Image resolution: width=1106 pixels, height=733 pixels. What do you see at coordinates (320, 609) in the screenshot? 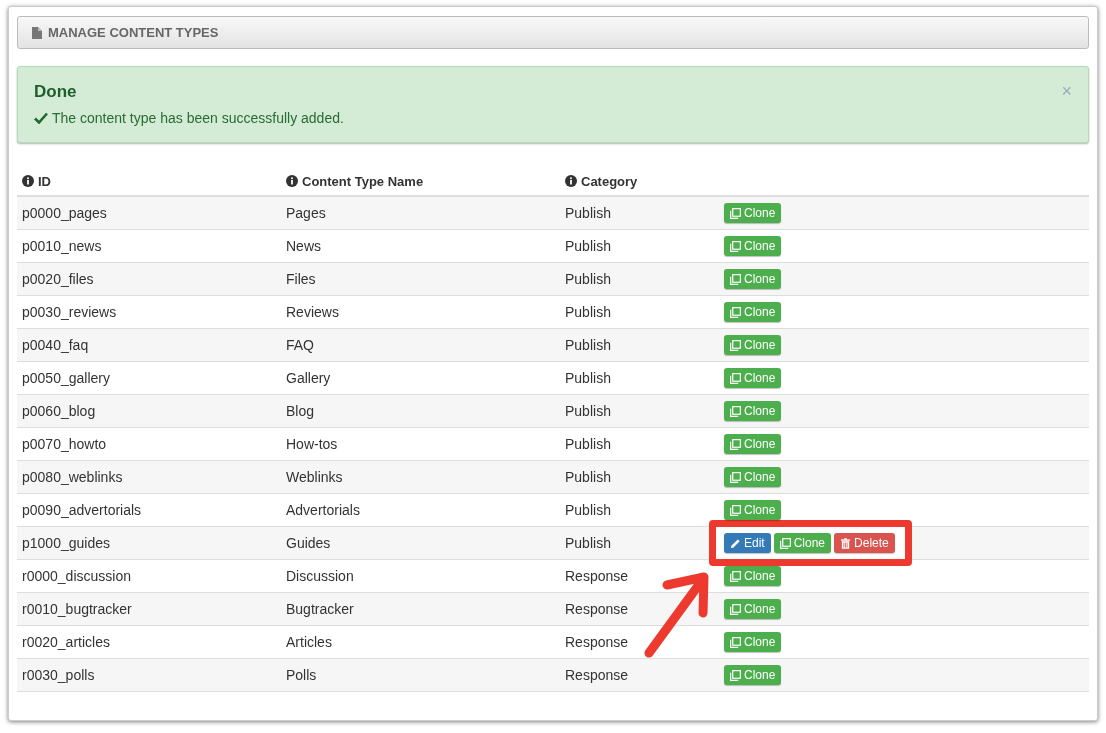
I see `table-cell: Bugtracker` at bounding box center [320, 609].